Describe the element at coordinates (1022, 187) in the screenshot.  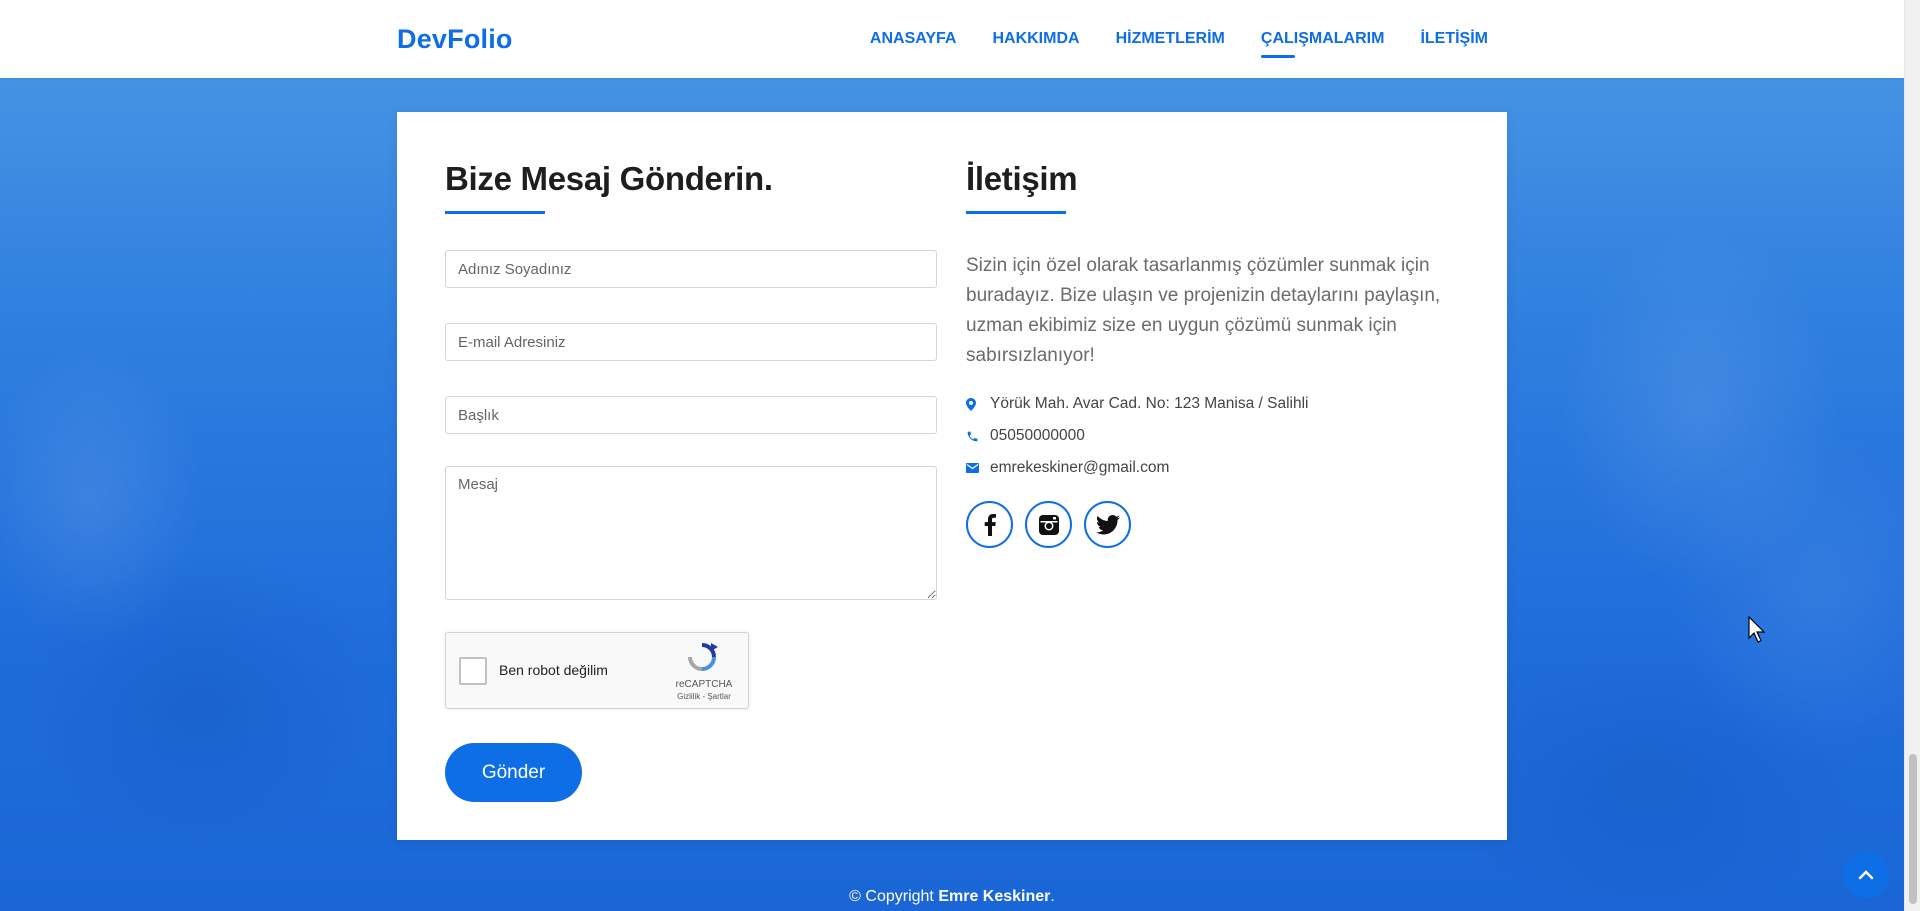
I see `contact-title: İletişim` at that location.